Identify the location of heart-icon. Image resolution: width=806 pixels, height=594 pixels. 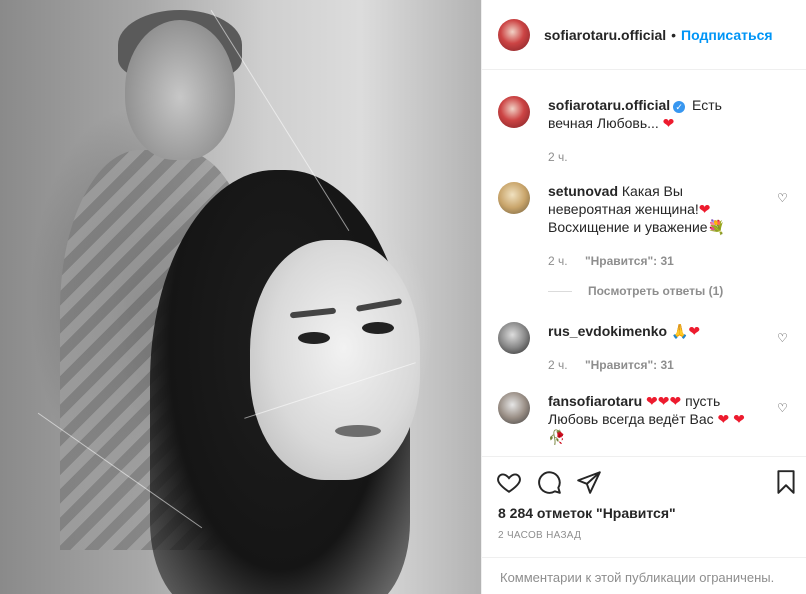
(509, 482).